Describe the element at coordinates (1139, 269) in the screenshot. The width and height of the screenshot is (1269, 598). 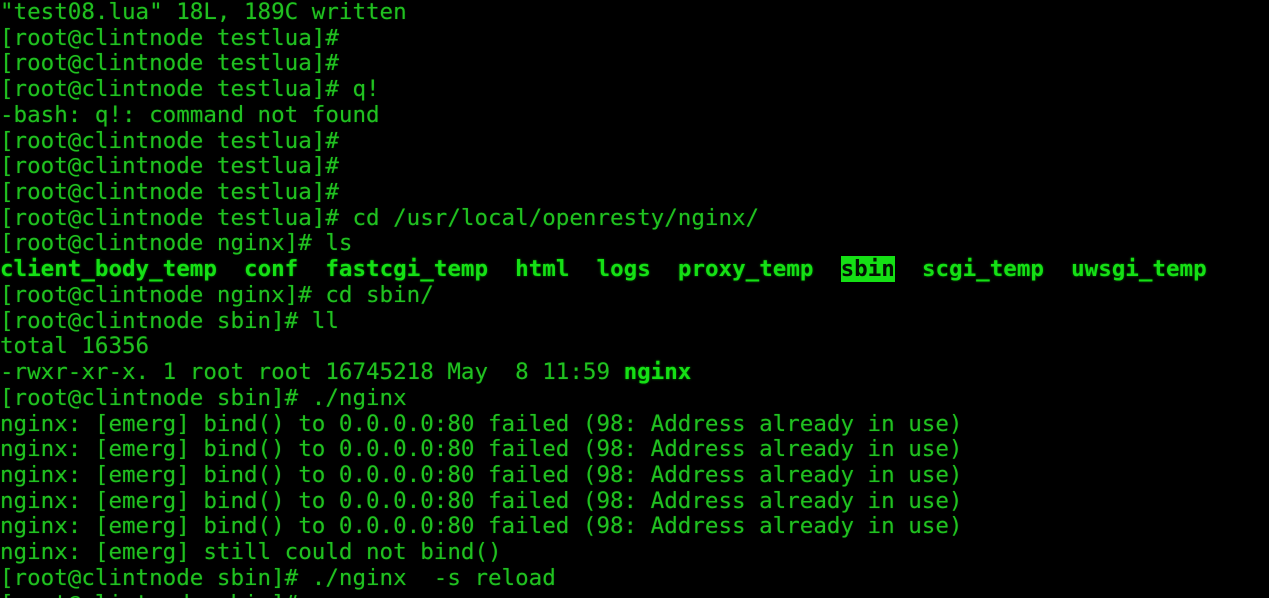
I see `highlighted-name: uwsgi_temp` at that location.